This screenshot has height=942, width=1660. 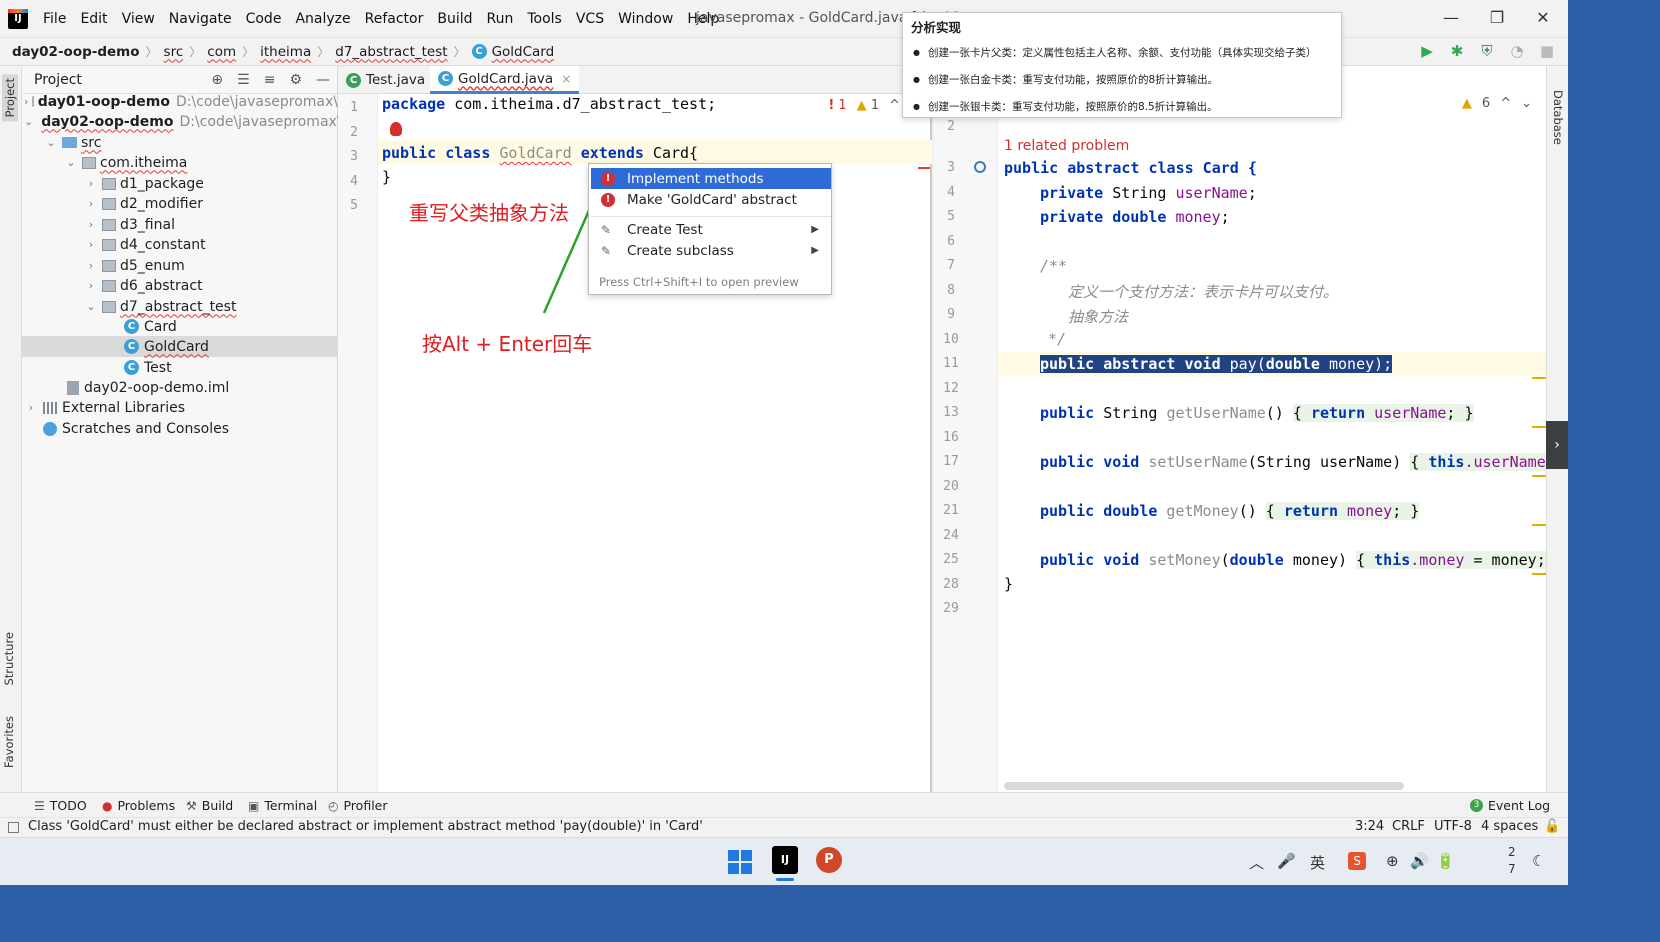 I want to click on expand-all-icon: ☰, so click(x=243, y=80).